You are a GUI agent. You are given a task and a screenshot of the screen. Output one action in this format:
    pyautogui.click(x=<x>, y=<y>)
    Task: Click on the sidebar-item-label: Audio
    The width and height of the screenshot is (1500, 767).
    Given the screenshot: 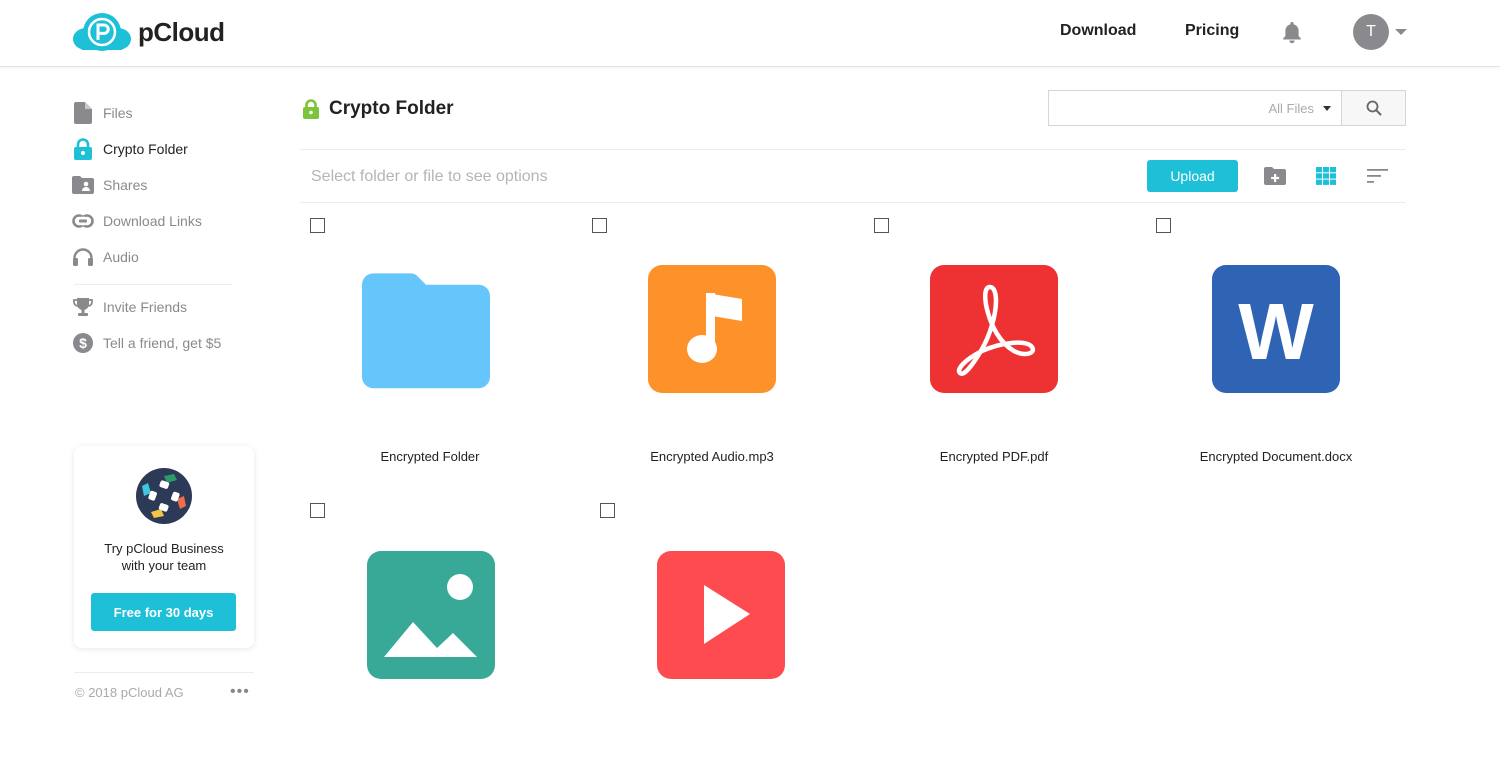 What is the action you would take?
    pyautogui.click(x=121, y=257)
    